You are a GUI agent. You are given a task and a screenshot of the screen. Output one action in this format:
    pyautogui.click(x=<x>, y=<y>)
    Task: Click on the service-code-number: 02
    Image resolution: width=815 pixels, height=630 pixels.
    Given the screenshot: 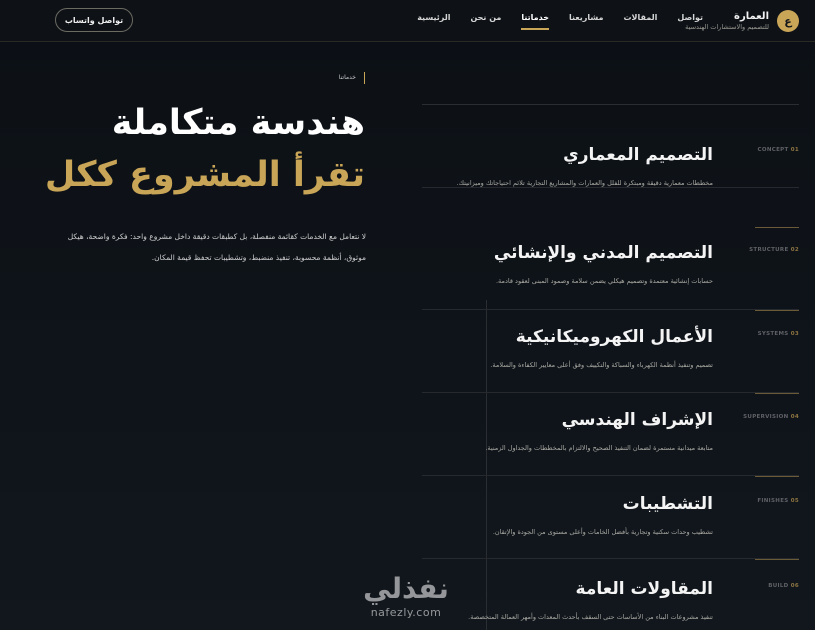 What is the action you would take?
    pyautogui.click(x=794, y=250)
    